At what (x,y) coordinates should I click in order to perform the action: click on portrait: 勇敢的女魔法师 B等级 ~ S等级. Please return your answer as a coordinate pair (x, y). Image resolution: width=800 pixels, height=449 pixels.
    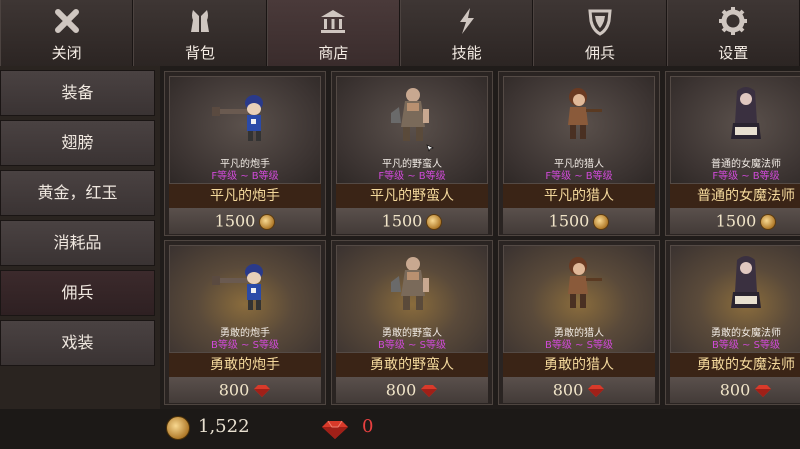
    Looking at the image, I should click on (735, 299).